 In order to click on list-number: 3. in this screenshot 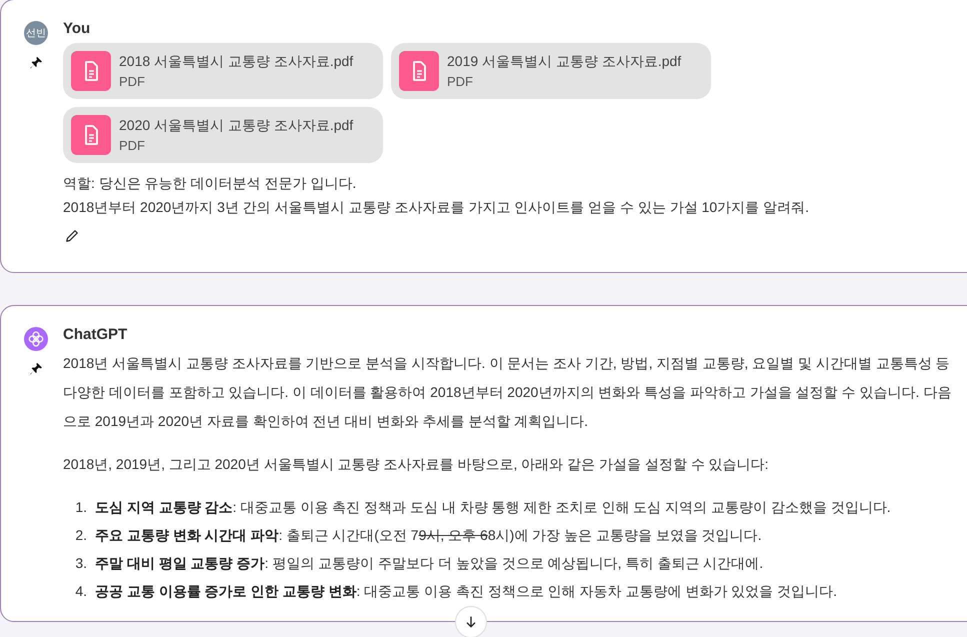, I will do `click(80, 563)`.